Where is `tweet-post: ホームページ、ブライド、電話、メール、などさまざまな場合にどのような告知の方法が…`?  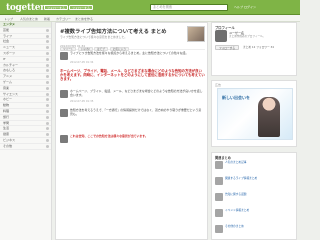
tweet-post: ホームページ、ブライド、電話、メール、などさまざまな場合にどのような告知の方法が… is located at coordinates (132, 97).